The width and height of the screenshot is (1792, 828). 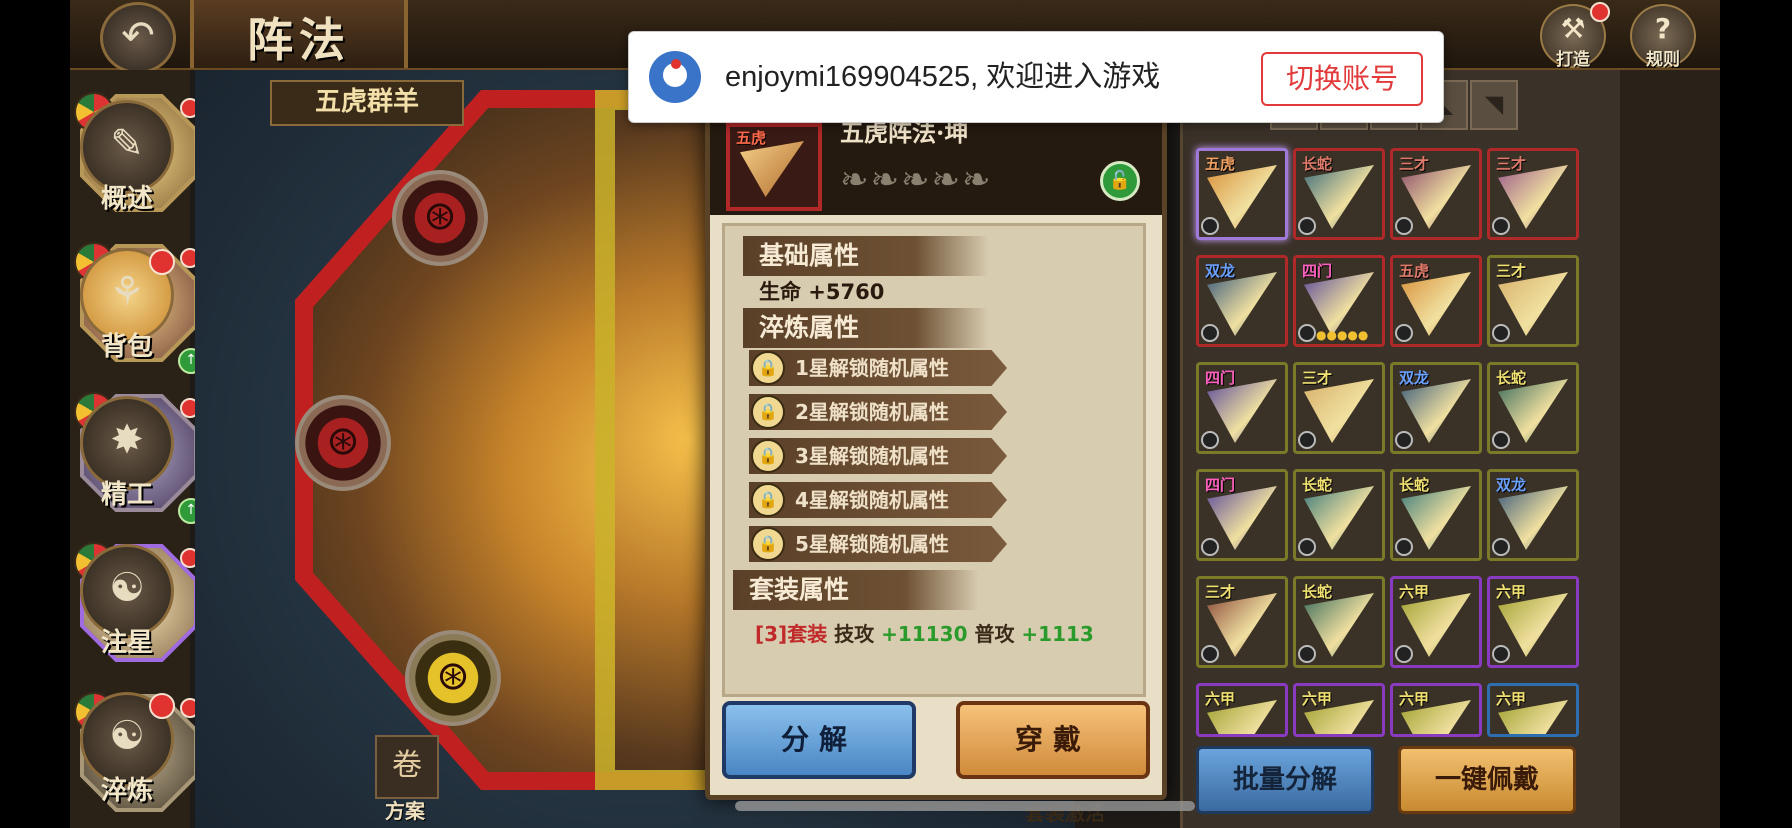 I want to click on scheme-button: 卷, so click(x=407, y=767).